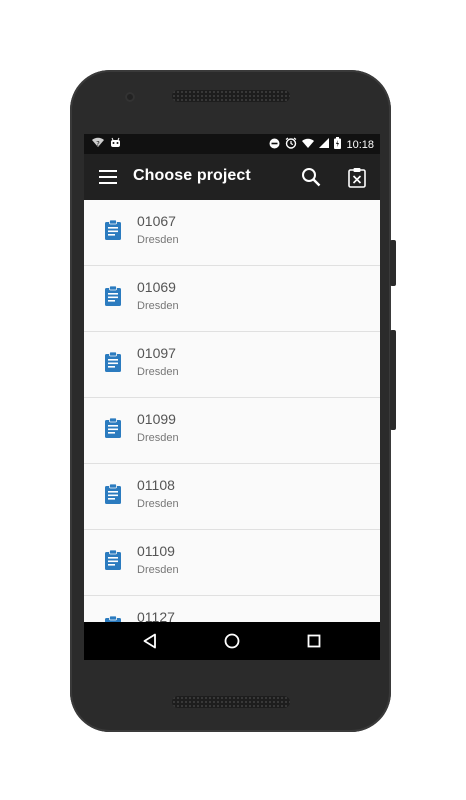  I want to click on list-item: 01069 Dresden, so click(232, 299).